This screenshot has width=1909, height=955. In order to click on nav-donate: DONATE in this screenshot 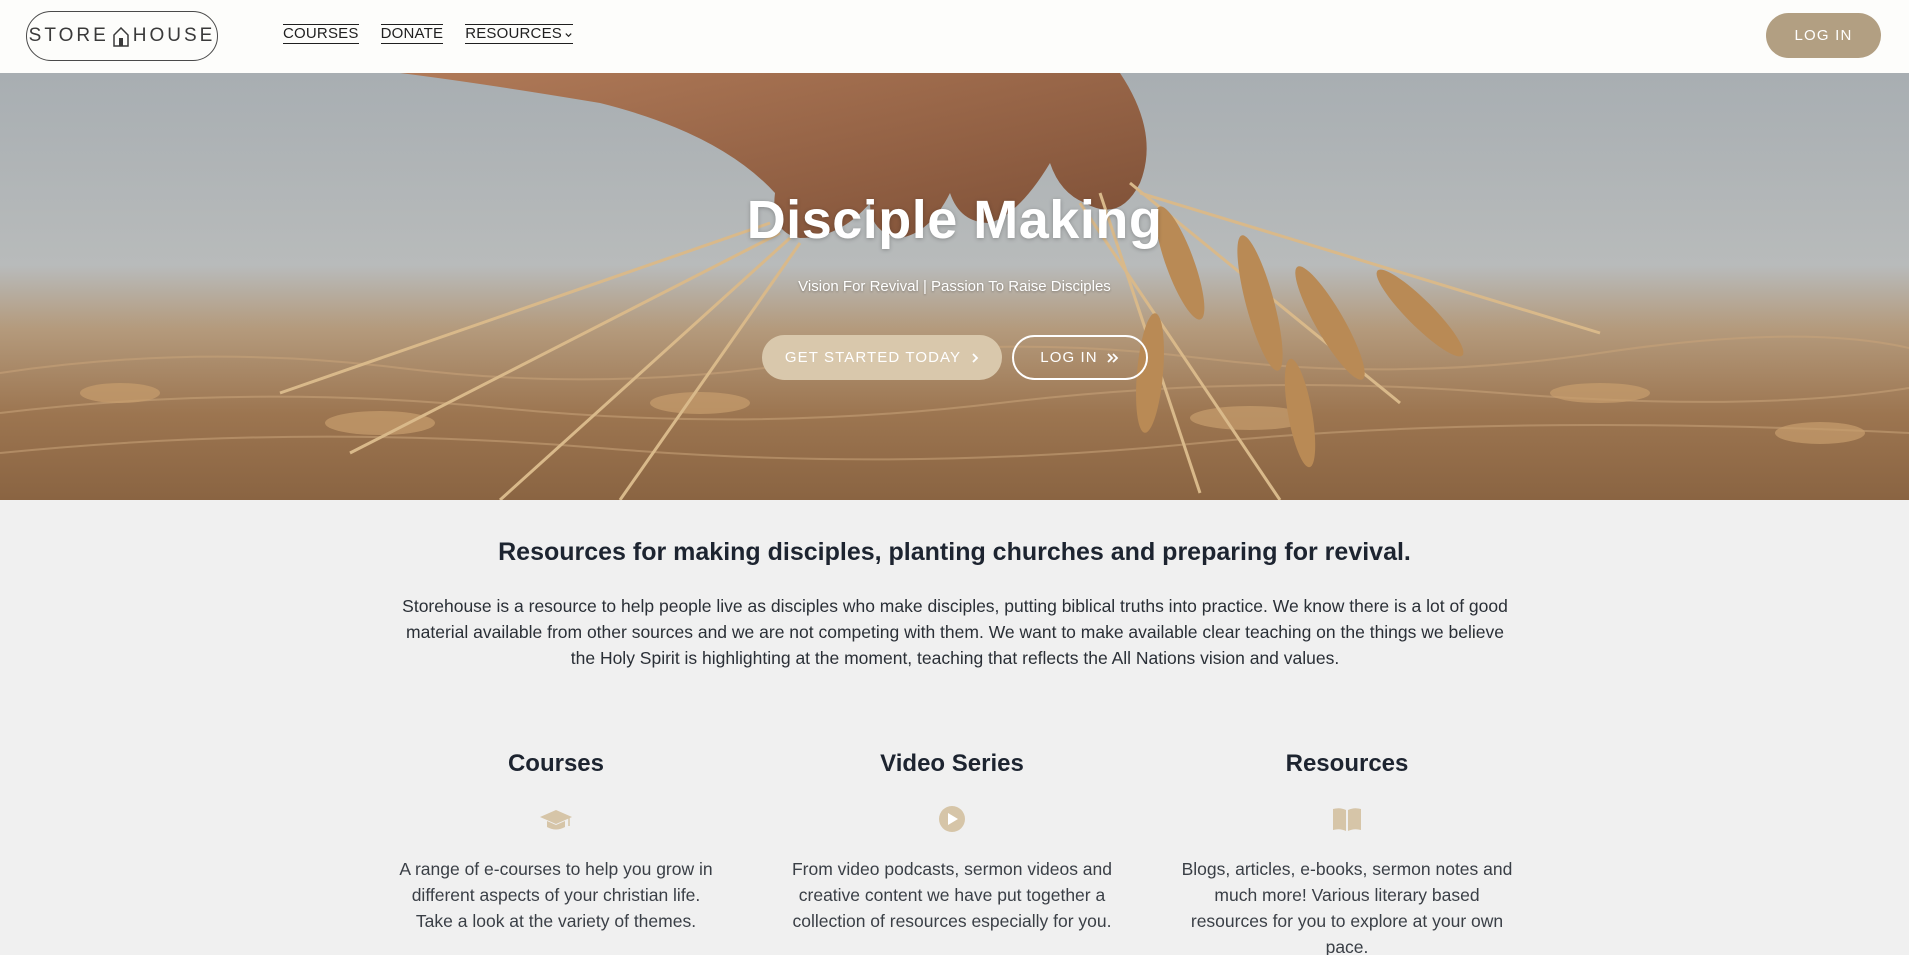, I will do `click(412, 34)`.